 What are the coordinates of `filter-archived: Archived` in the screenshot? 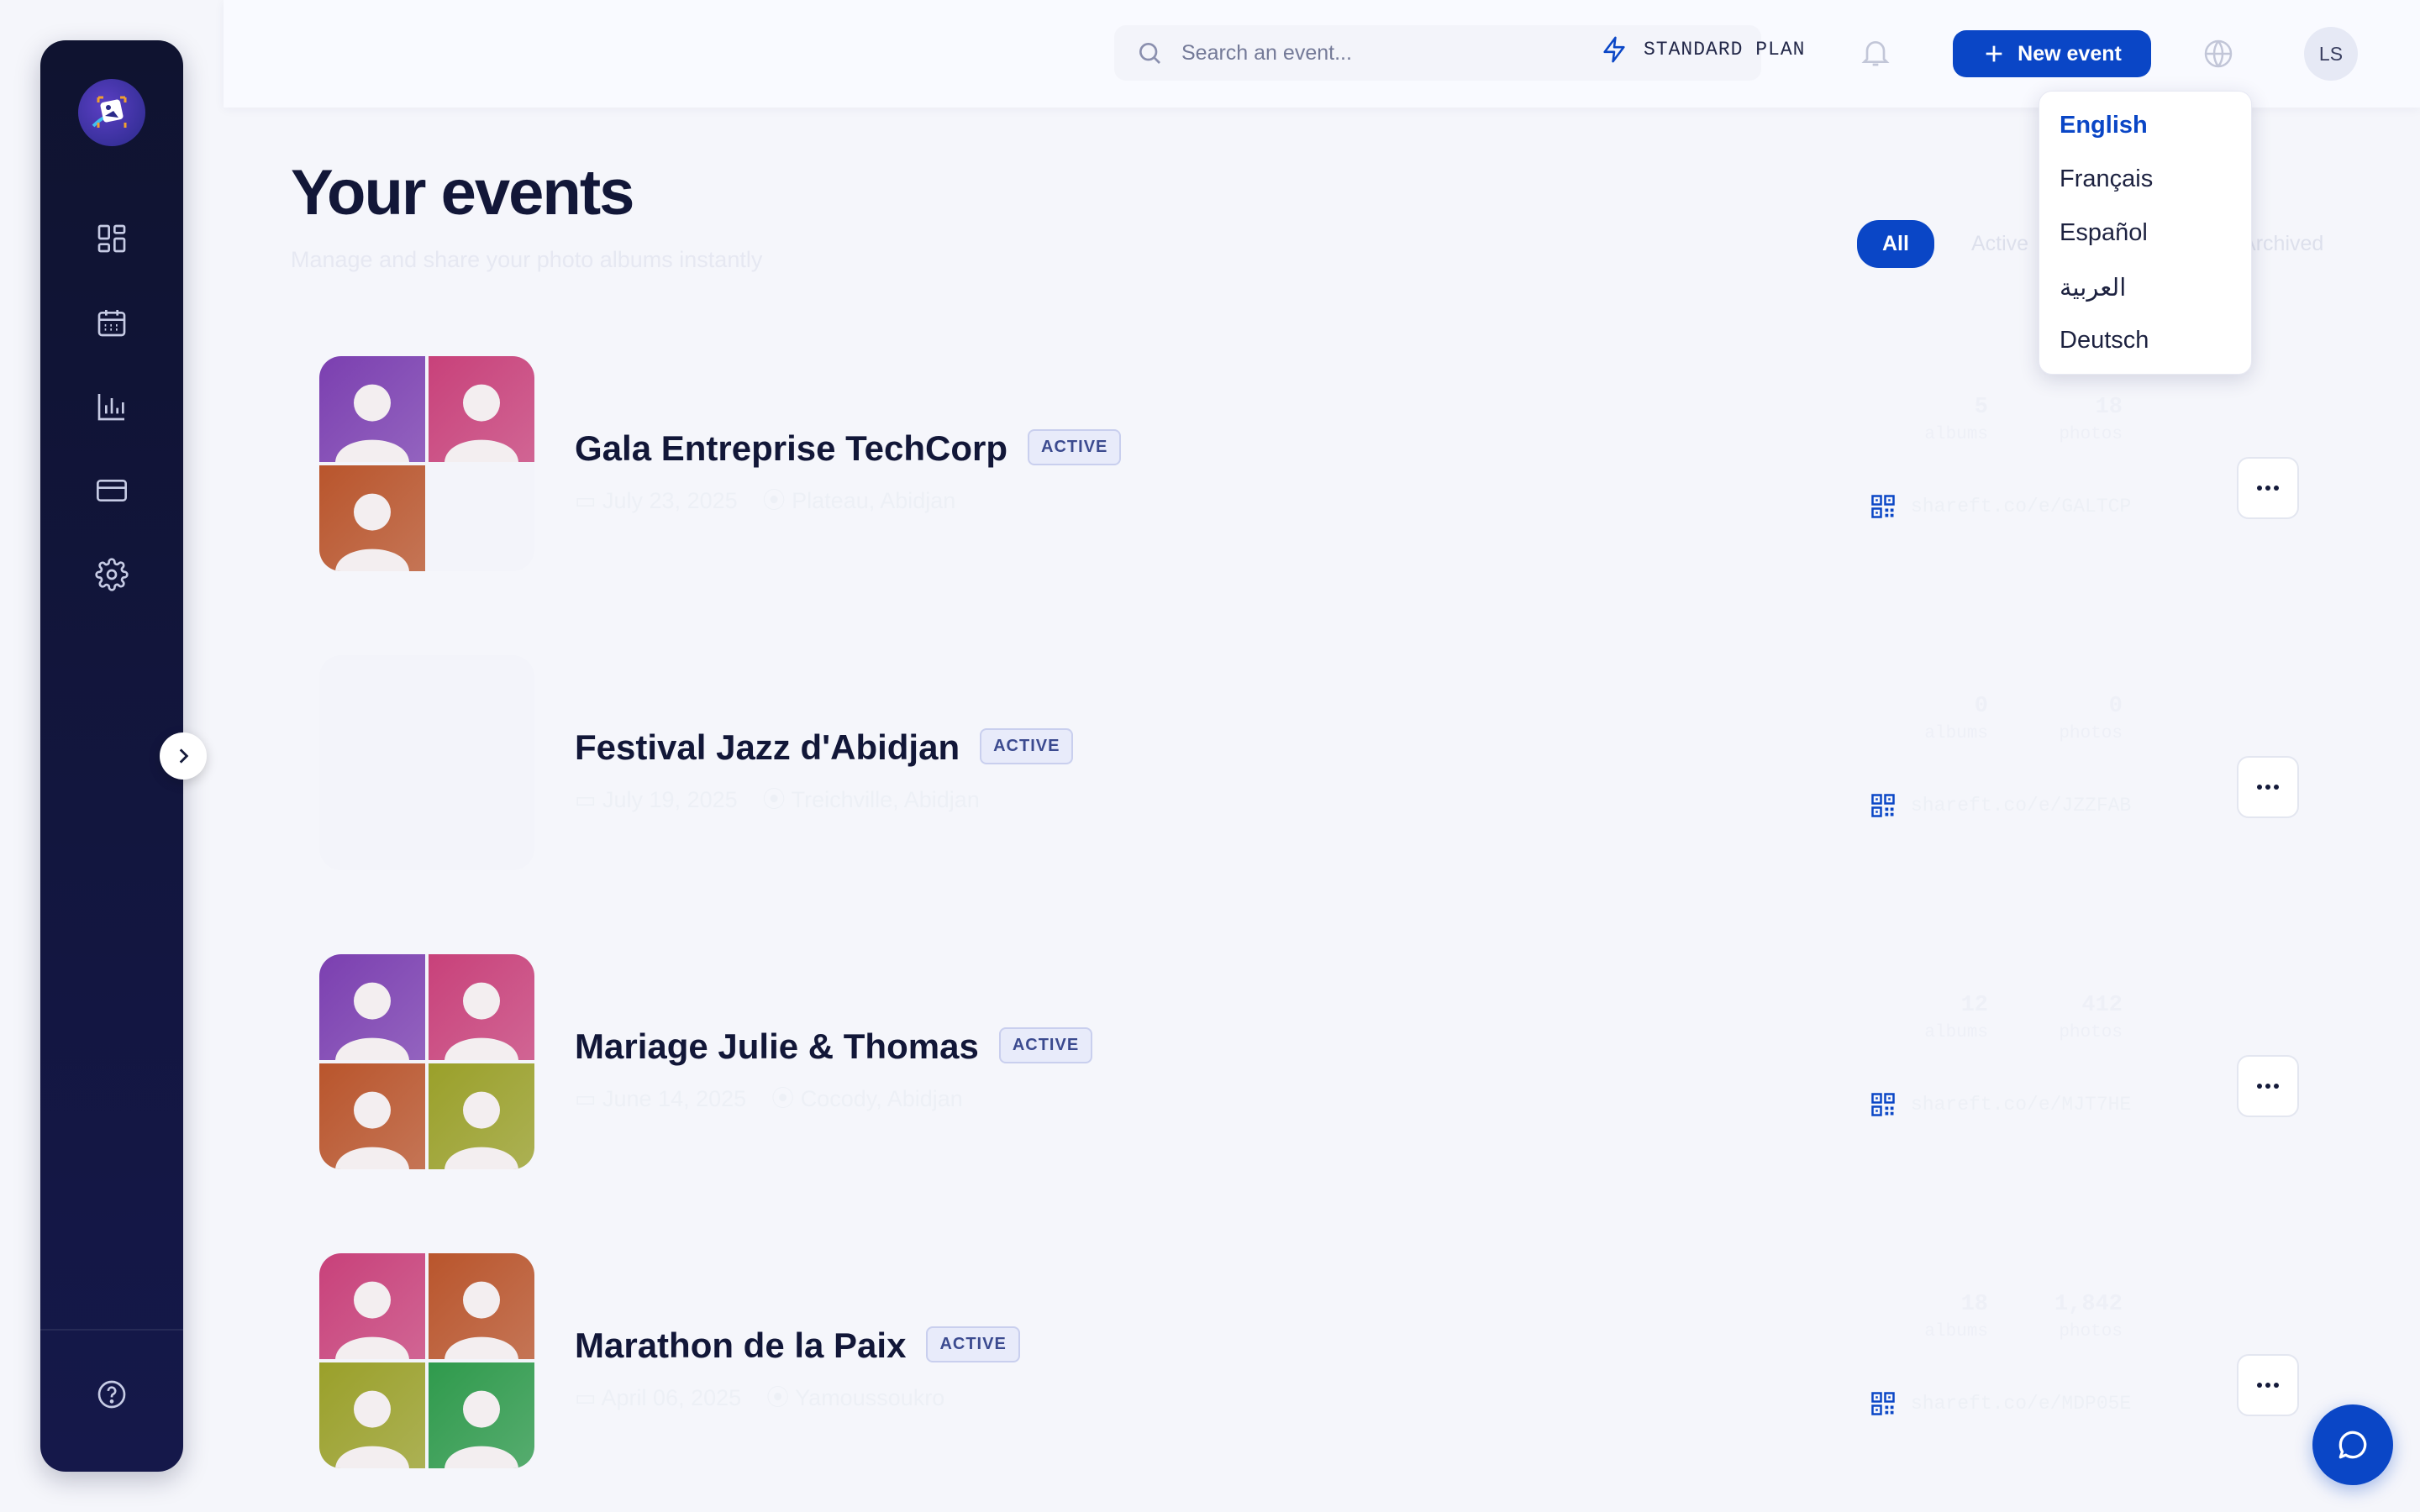 It's located at (2282, 244).